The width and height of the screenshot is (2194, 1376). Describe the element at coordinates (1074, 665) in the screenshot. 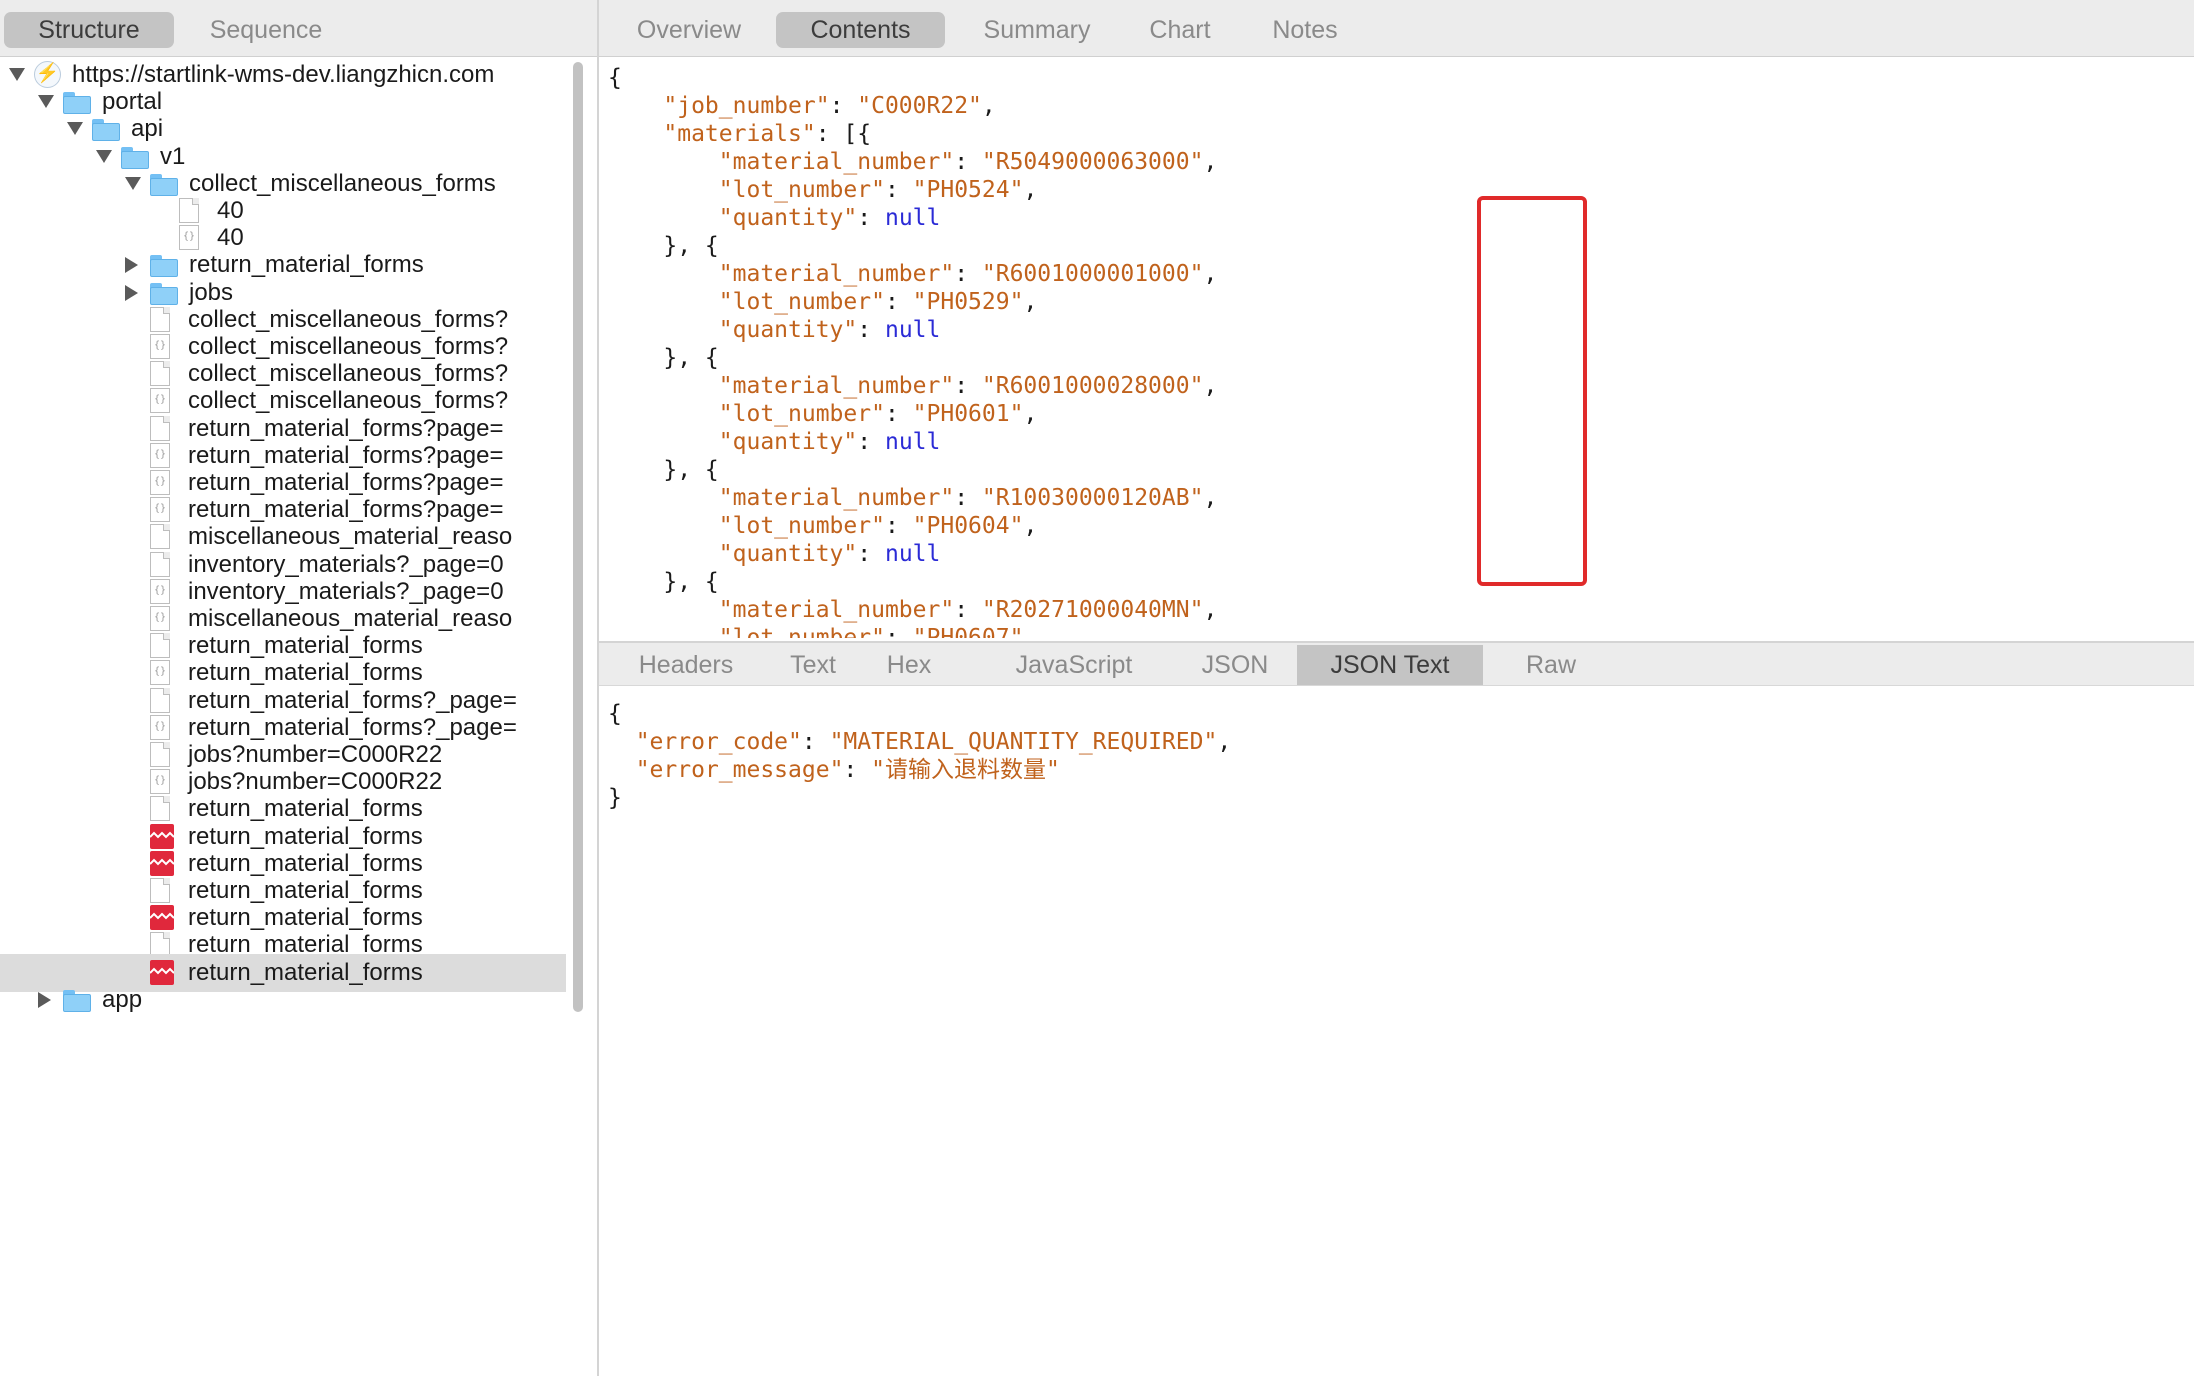

I see `tab-javascript: JavaScript` at that location.